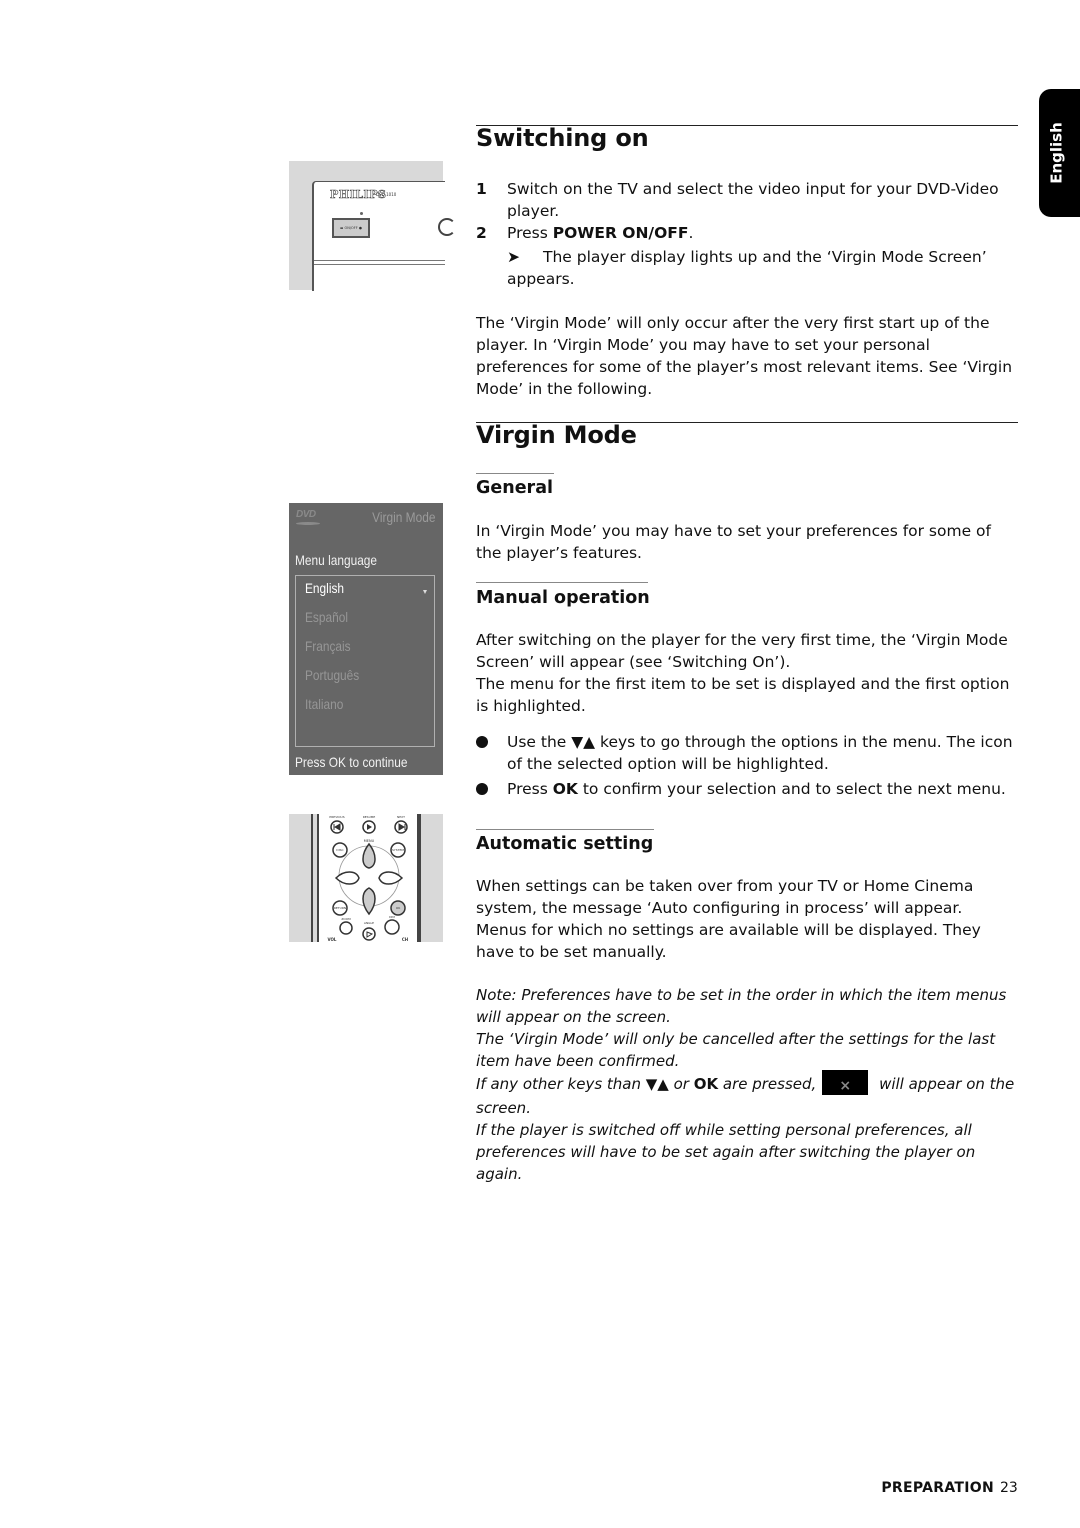  I want to click on dropdown-caret-icon, so click(425, 592).